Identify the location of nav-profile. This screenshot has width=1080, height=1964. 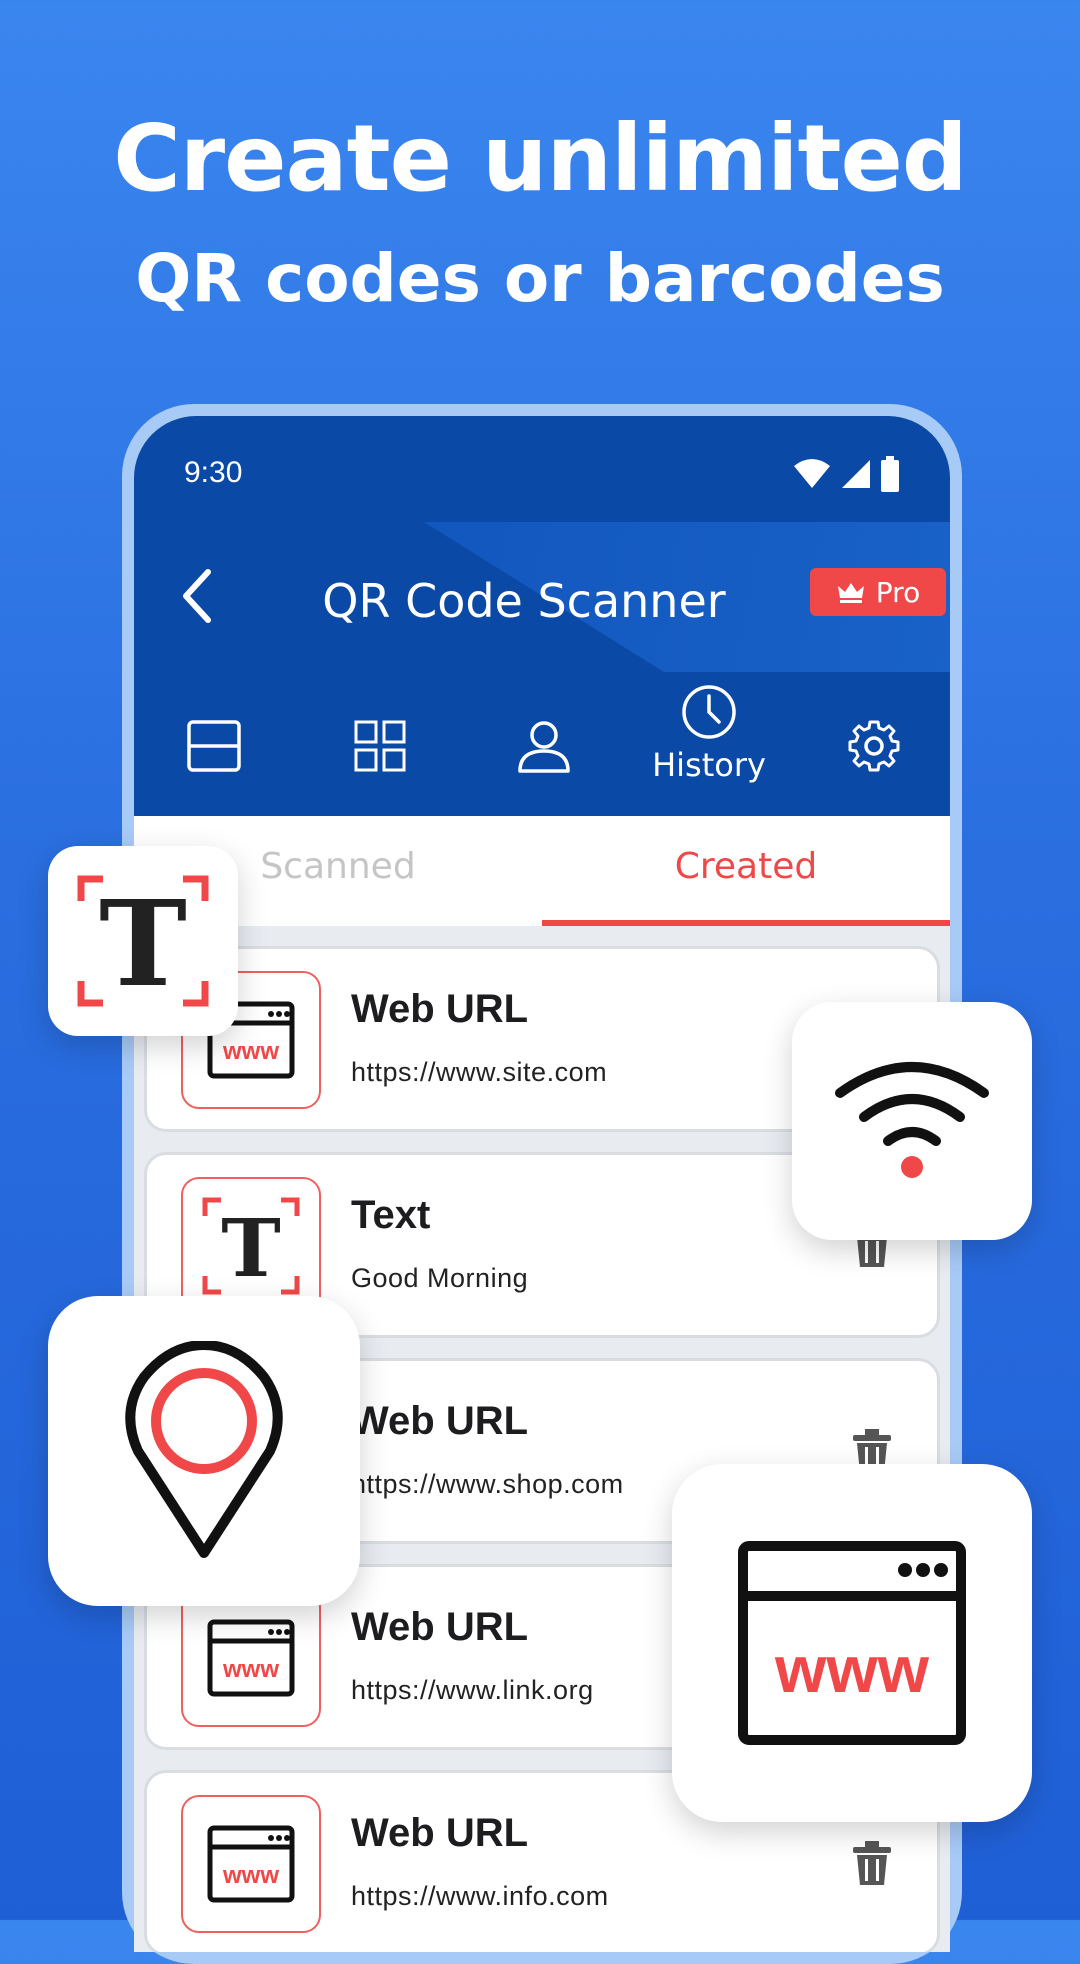
(544, 746).